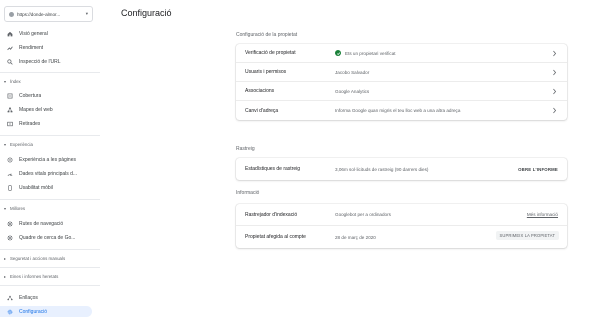 The image size is (600, 317). I want to click on chevron-down-icon: ▾, so click(86, 13).